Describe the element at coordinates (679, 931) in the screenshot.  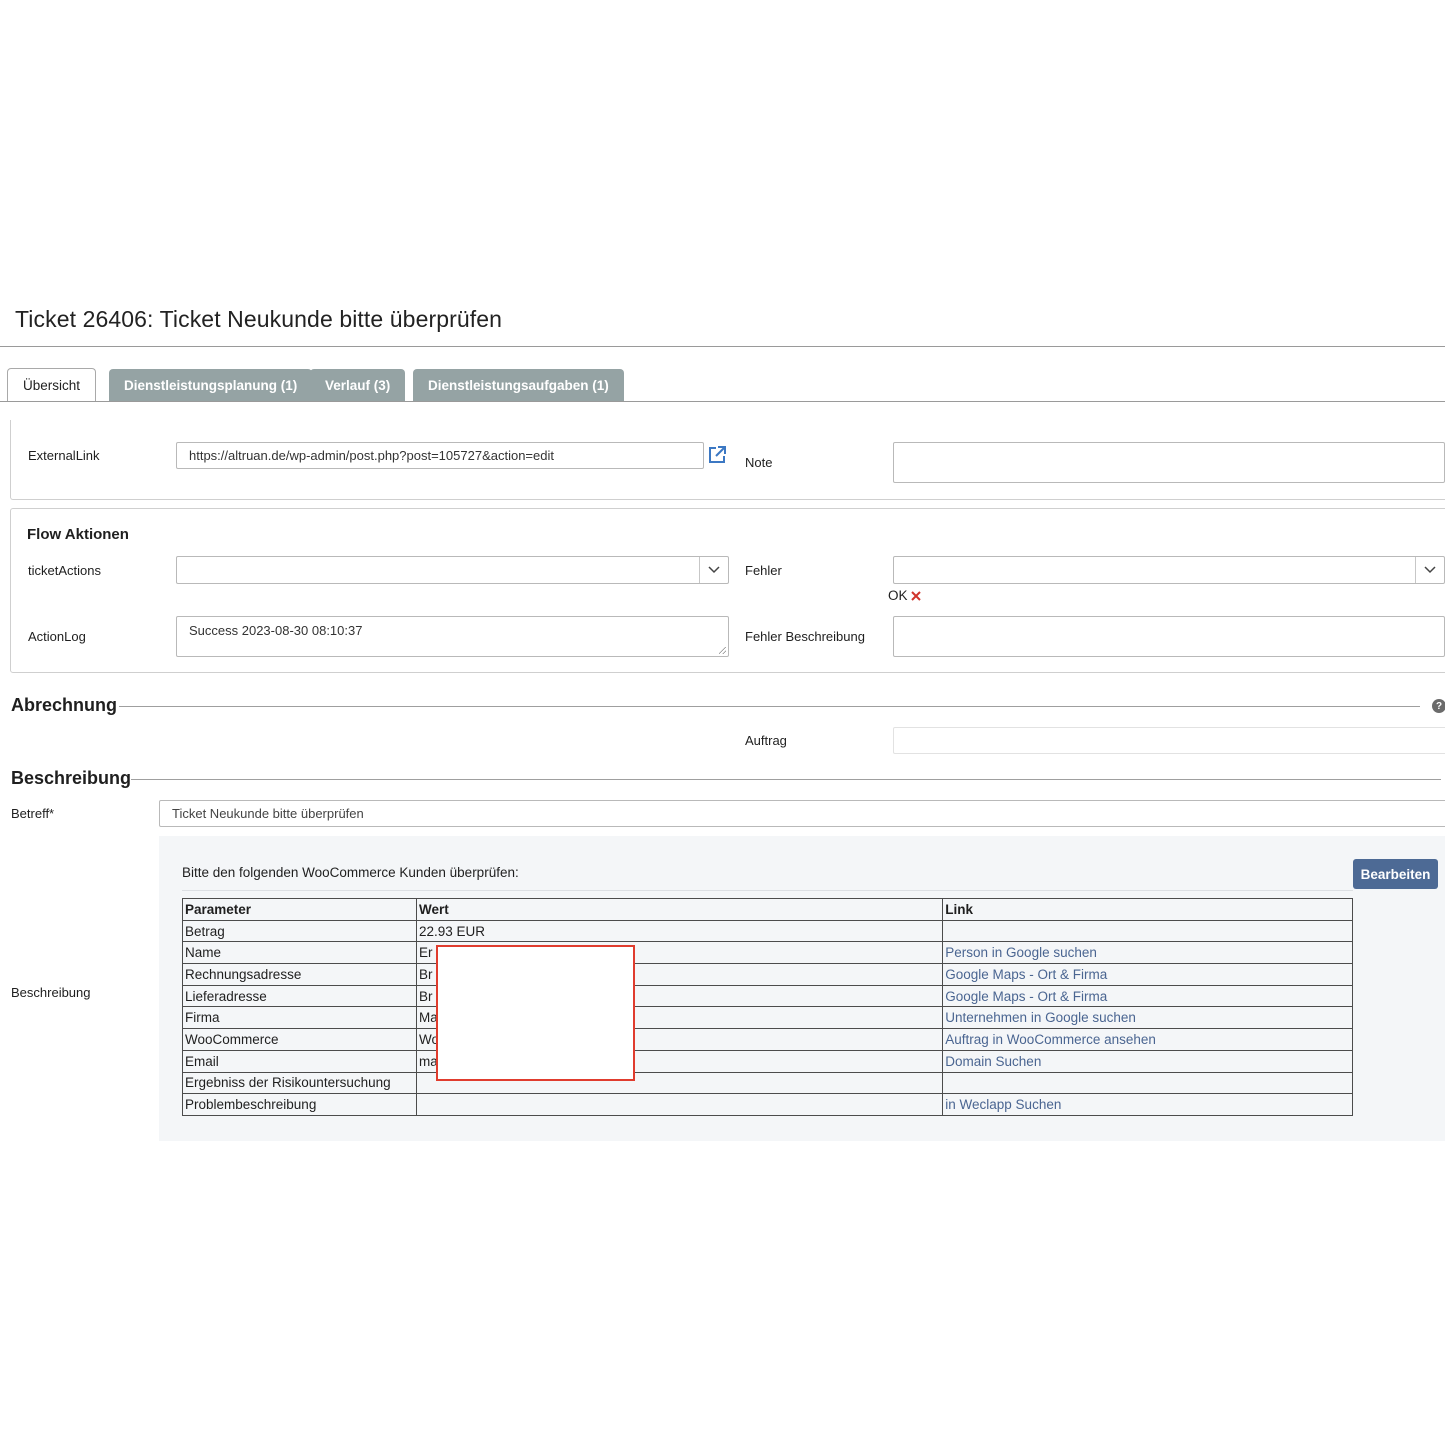
I see `value-cell: 22.93 EUR` at that location.